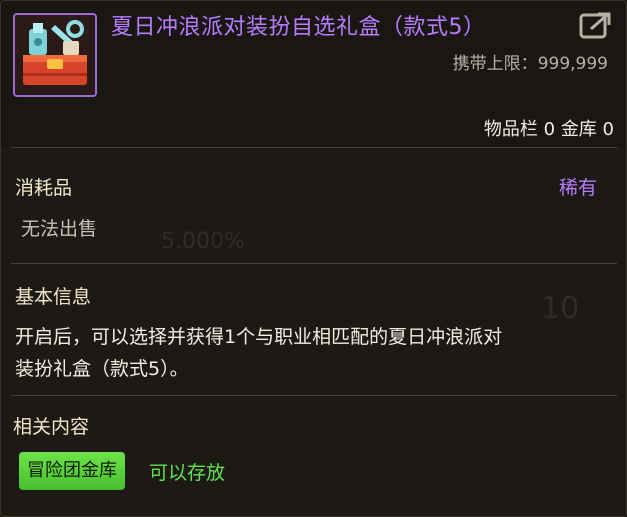 The height and width of the screenshot is (517, 627). I want to click on description-line: 装扮礼盒（款式5）。, so click(102, 369).